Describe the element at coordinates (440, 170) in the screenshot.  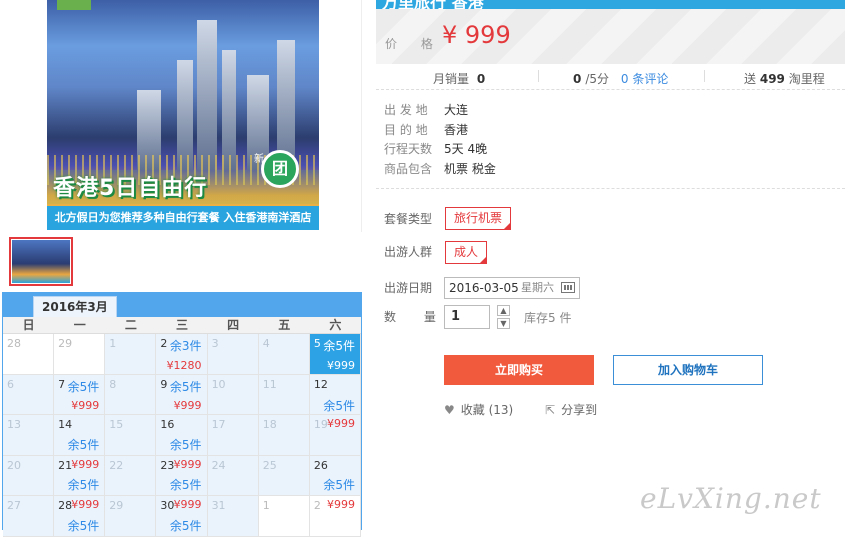
I see `attribute-row: 商品包含 机票 税金` at that location.